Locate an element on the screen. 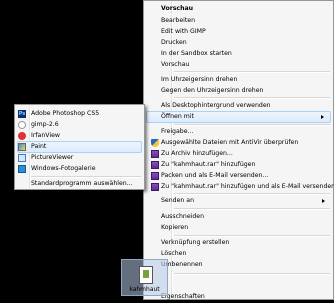 The image size is (334, 303). menu-item-copy: Kopieren is located at coordinates (238, 228).